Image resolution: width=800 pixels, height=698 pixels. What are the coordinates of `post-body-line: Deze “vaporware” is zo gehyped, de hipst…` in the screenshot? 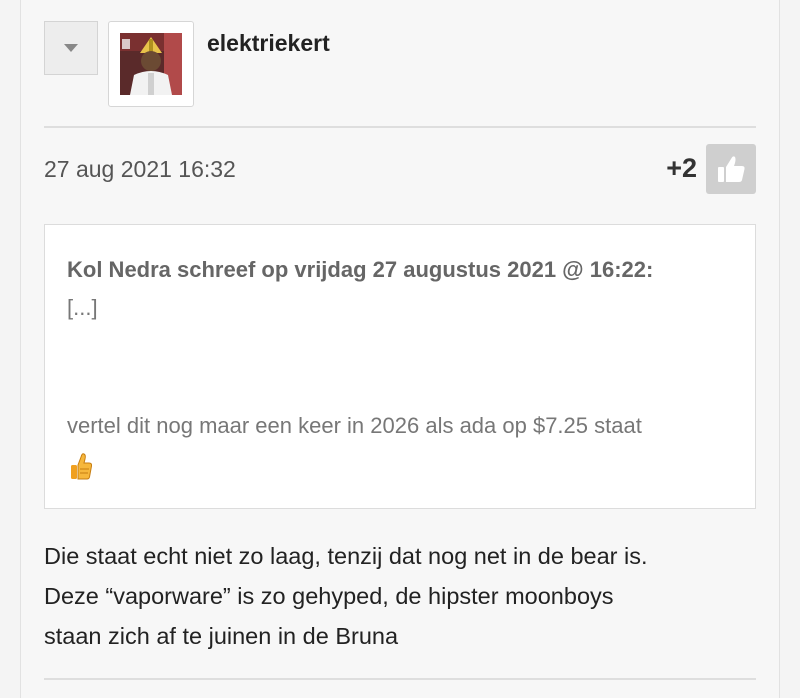 It's located at (329, 596).